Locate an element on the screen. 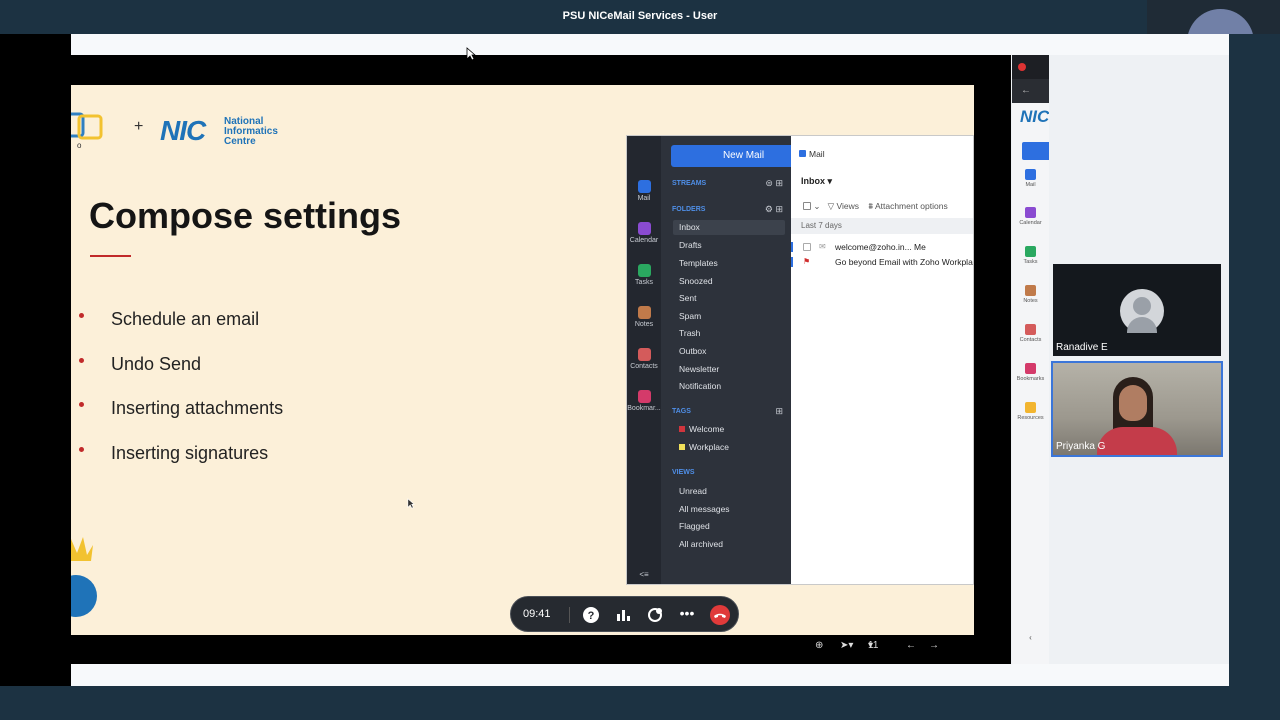 The height and width of the screenshot is (720, 1280). side-item-calendar: Calendar is located at coordinates (1030, 216).